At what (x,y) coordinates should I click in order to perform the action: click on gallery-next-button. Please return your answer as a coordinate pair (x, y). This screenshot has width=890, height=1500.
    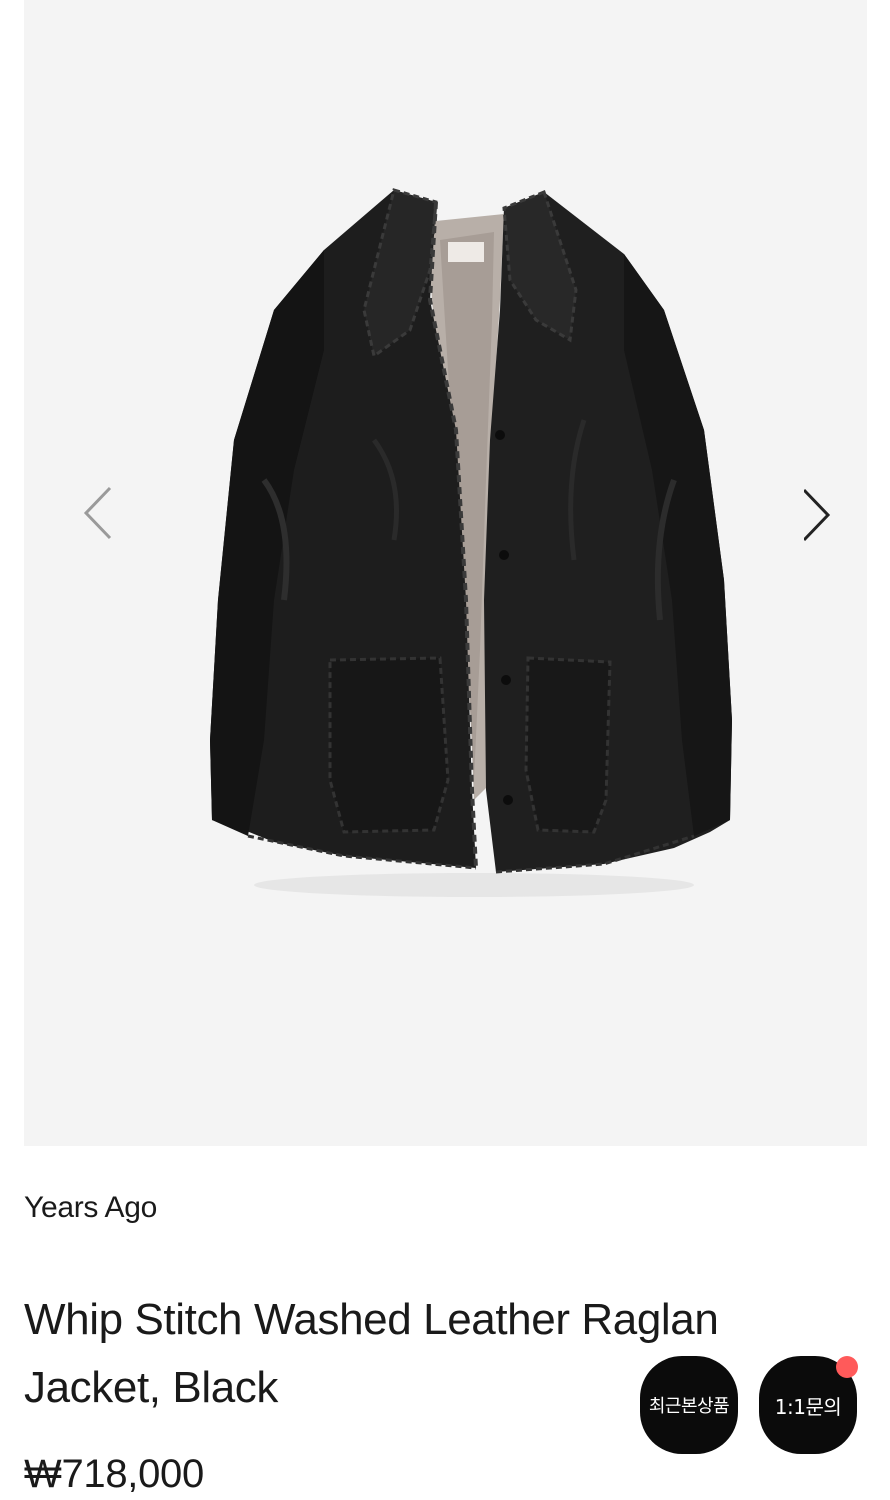
    Looking at the image, I should click on (834, 513).